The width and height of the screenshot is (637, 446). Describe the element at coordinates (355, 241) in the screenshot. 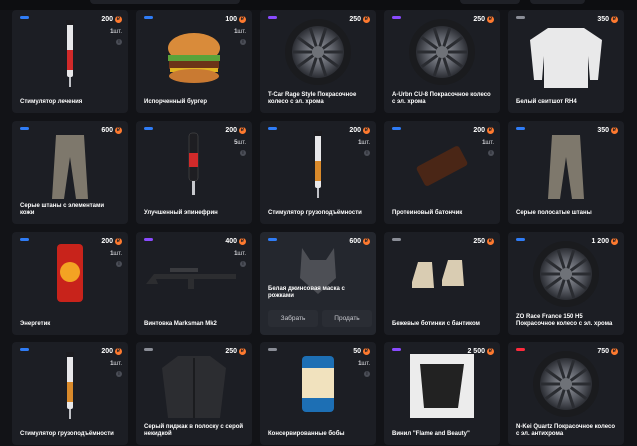

I see `price-value: 600` at that location.